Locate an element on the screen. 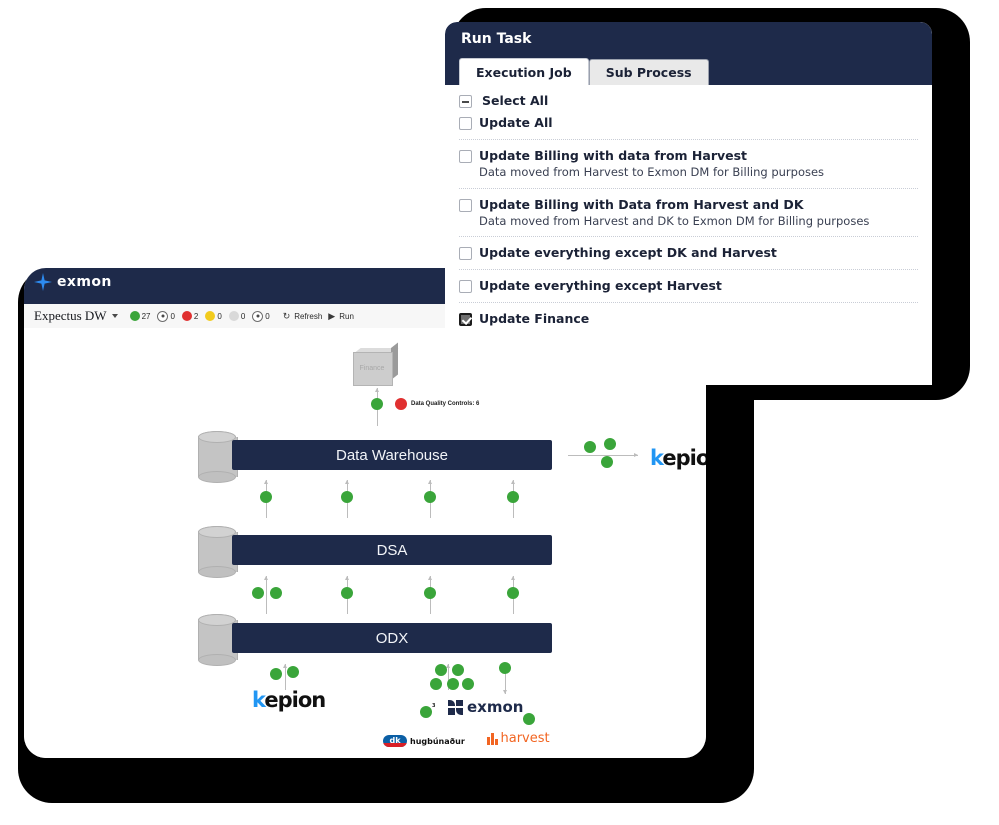  harvest-logo: harvest is located at coordinates (518, 738).